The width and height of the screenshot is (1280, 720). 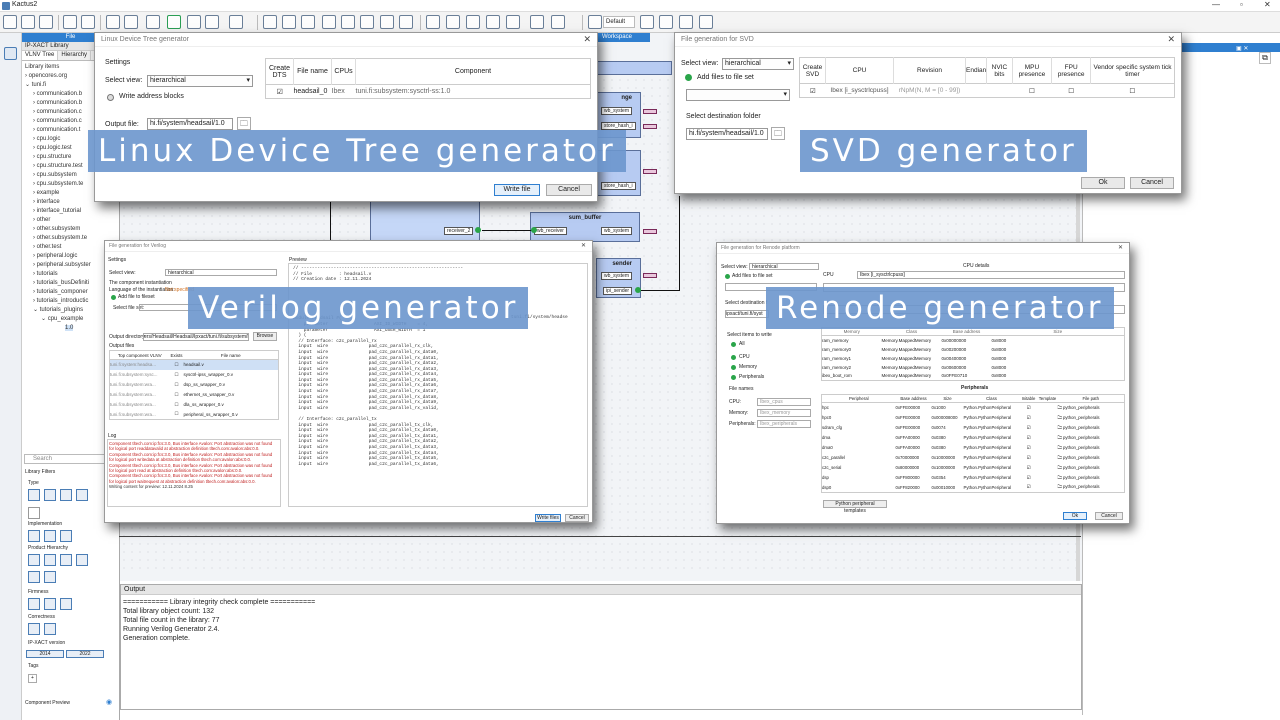 I want to click on tree-item: › other, so click(x=70, y=220).